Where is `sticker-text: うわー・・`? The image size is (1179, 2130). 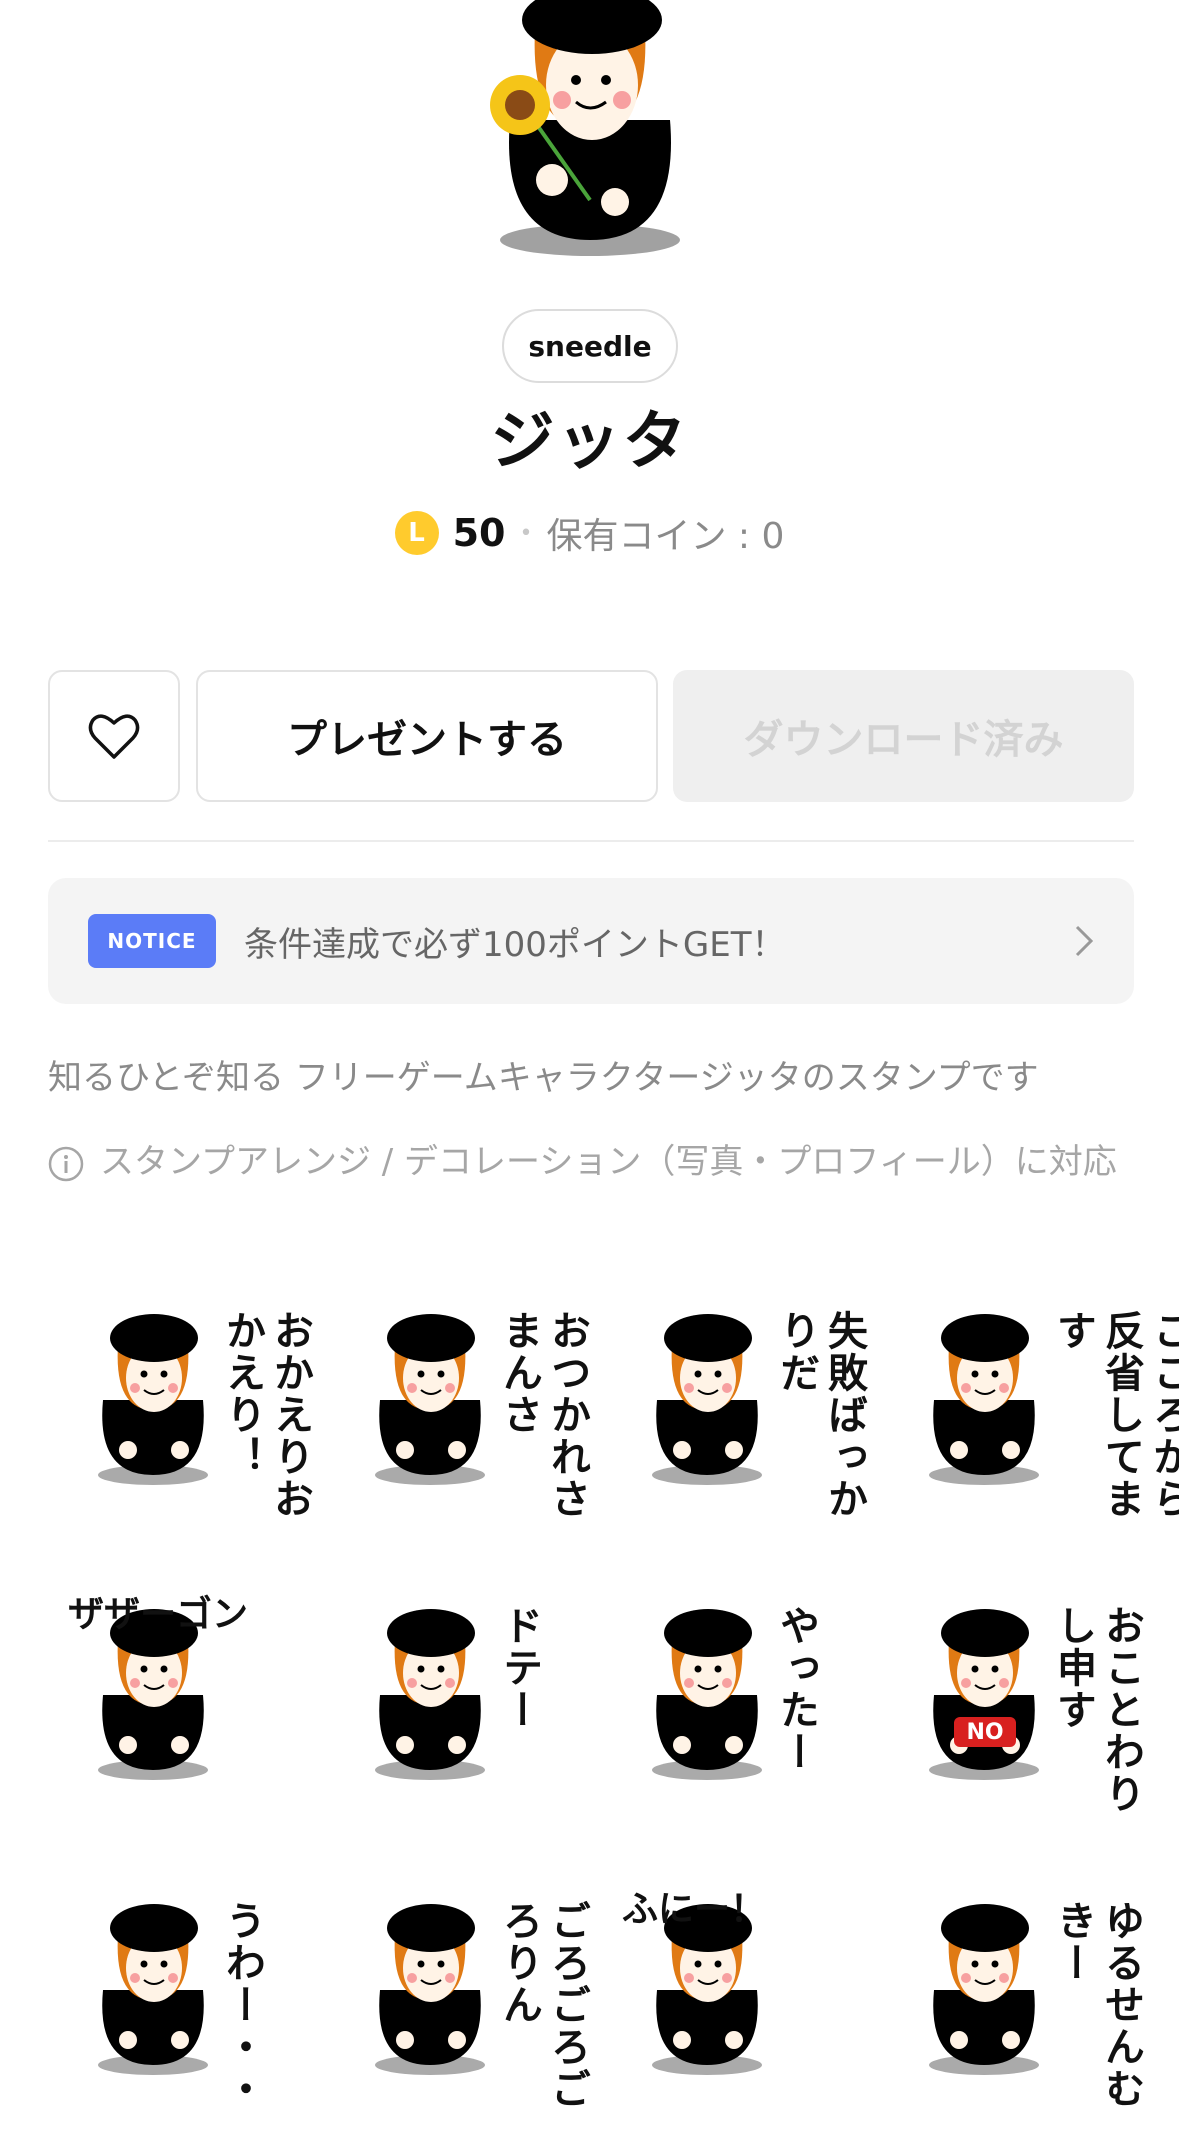 sticker-text: うわー・・ is located at coordinates (242, 2005).